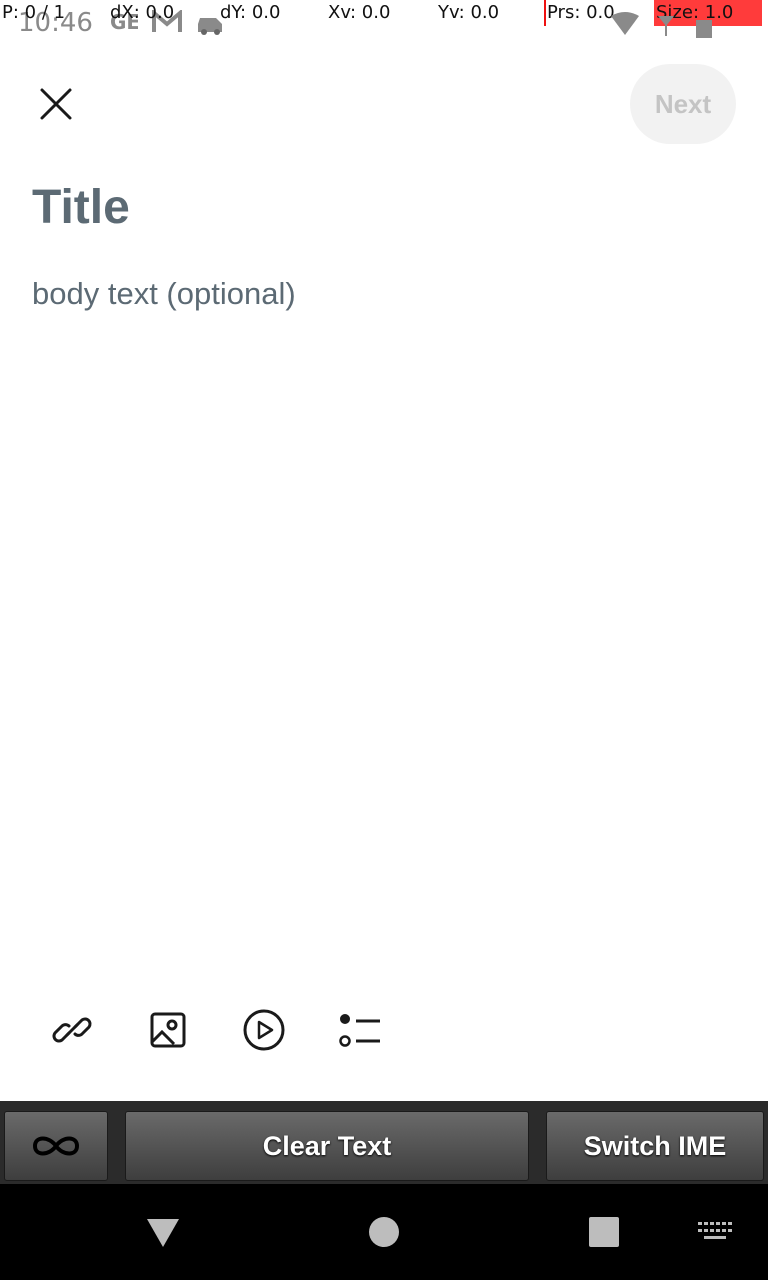 This screenshot has height=1280, width=768. What do you see at coordinates (581, 12) in the screenshot?
I see `overlay-prs: Prs: 0.0` at bounding box center [581, 12].